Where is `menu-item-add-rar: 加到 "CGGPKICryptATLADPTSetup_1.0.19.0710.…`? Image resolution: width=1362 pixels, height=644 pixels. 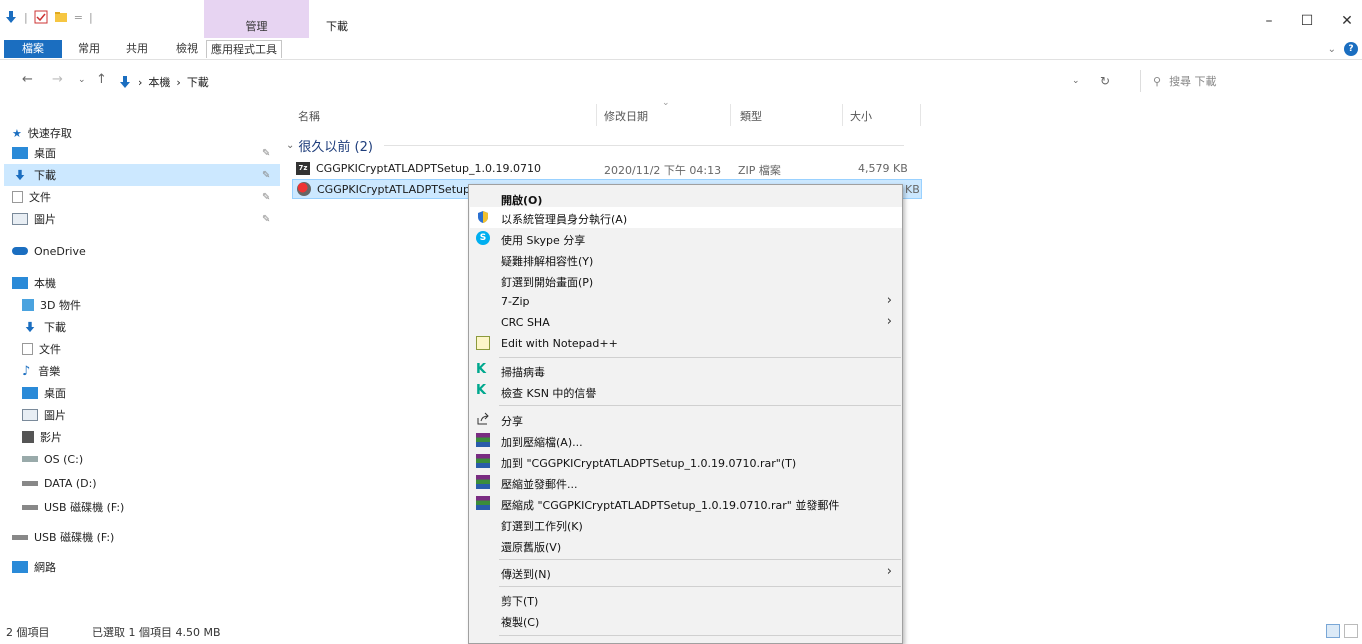 menu-item-add-rar: 加到 "CGGPKICryptATLADPTSetup_1.0.19.0710.… is located at coordinates (686, 461).